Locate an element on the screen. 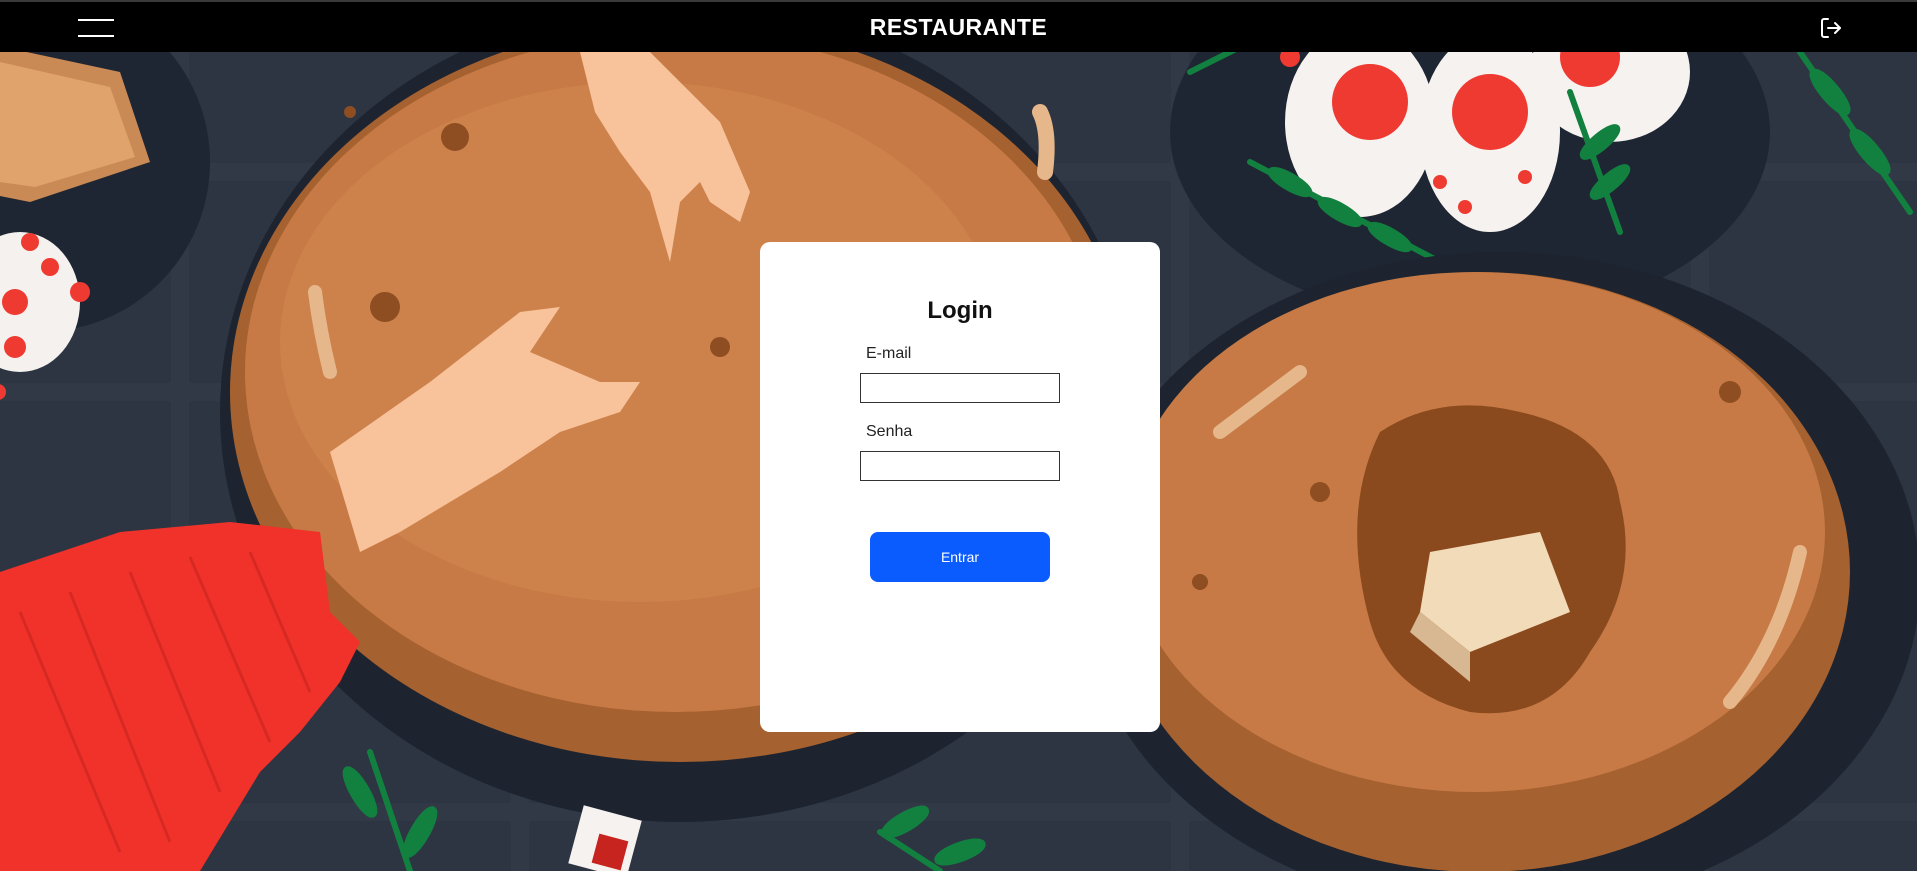 The image size is (1917, 871). top-nav-bar: RESTAURANTE is located at coordinates (958, 26).